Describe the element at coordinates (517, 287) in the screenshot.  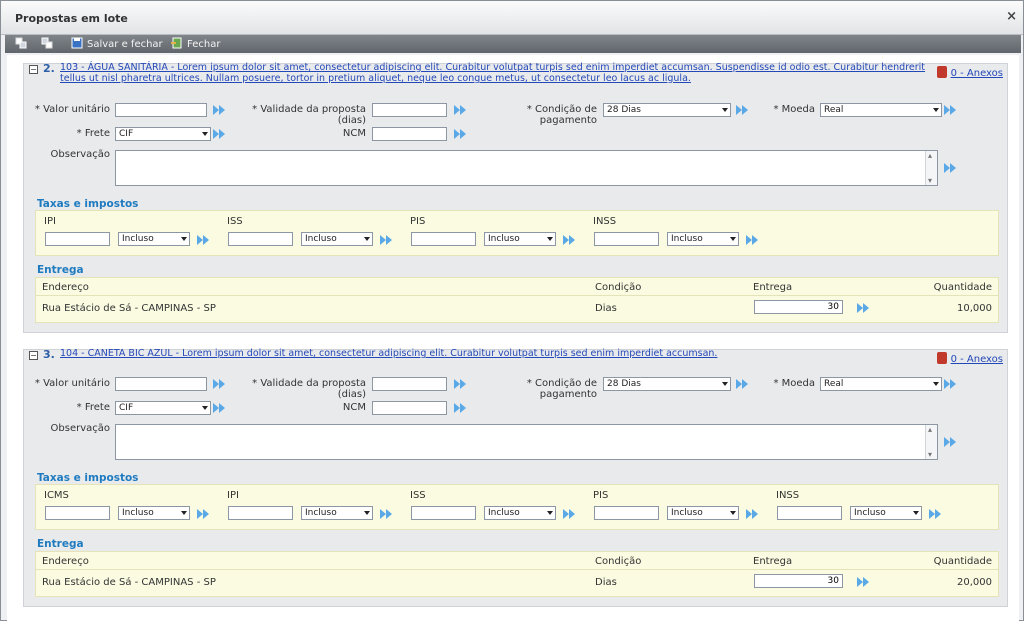
I see `delivery-header-row: Endereço Condição Entrega Quantidade` at that location.